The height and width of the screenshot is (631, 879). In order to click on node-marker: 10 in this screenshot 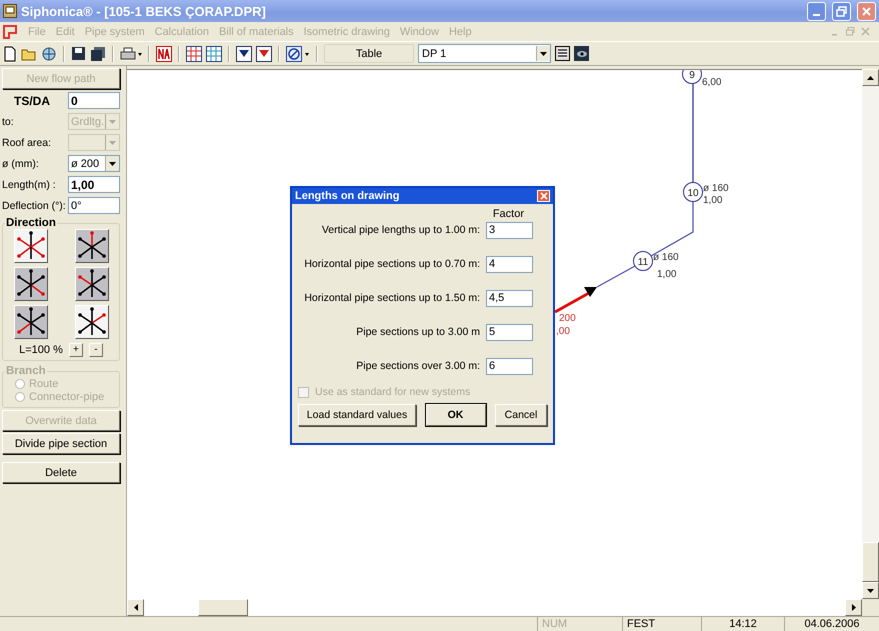, I will do `click(693, 192)`.